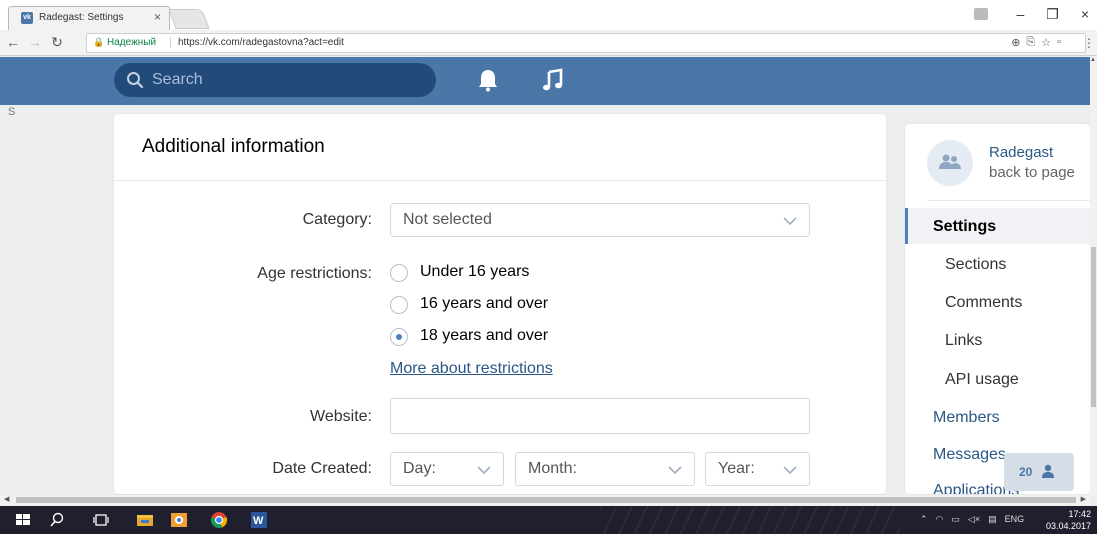 This screenshot has height=534, width=1097. Describe the element at coordinates (605, 469) in the screenshot. I see `month-select: Month:` at that location.